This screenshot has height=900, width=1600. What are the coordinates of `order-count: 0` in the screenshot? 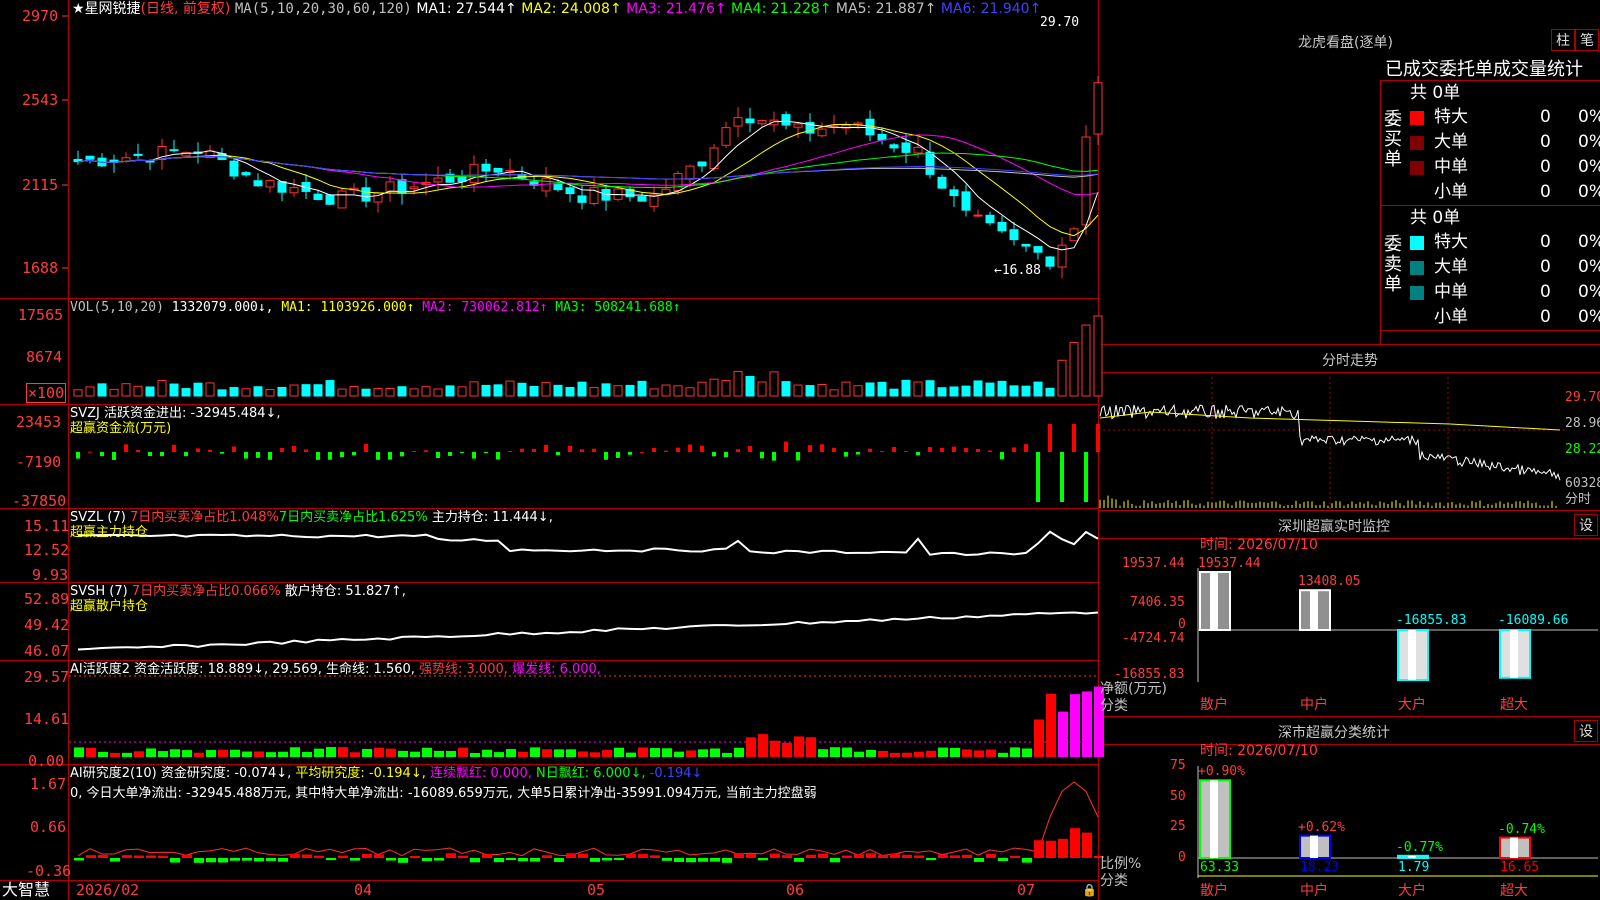 It's located at (1545, 117).